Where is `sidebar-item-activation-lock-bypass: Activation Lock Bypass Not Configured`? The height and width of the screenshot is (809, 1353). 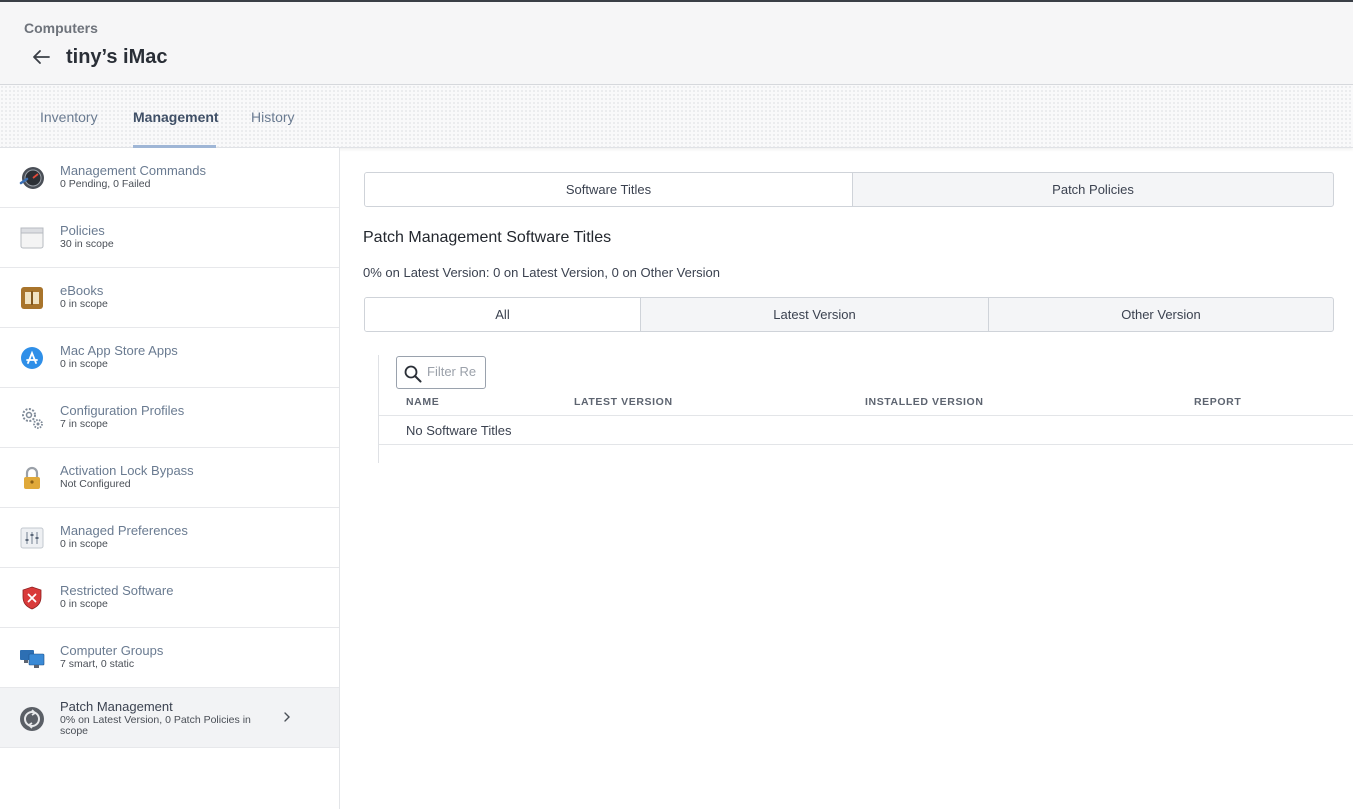
sidebar-item-activation-lock-bypass: Activation Lock Bypass Not Configured is located at coordinates (169, 478).